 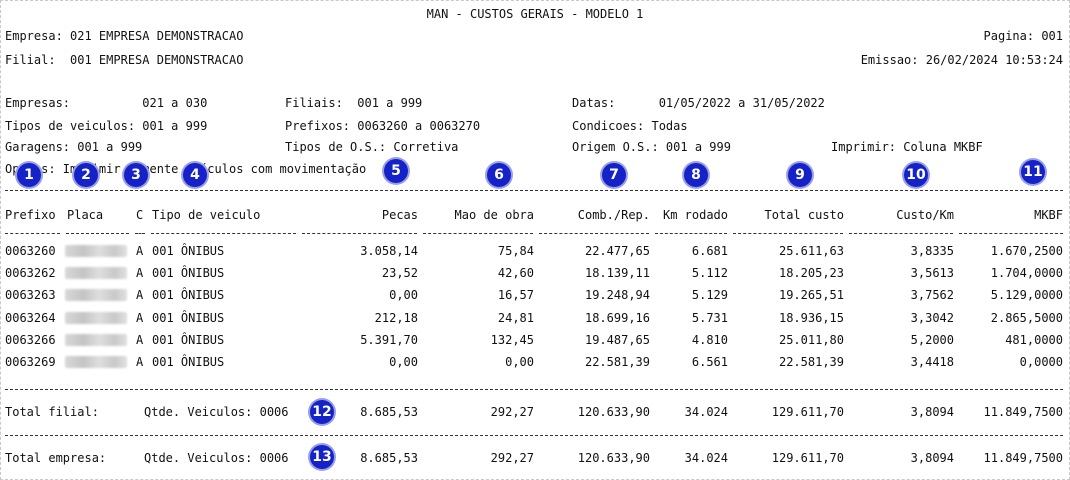 What do you see at coordinates (698, 103) in the screenshot?
I see `filter-datas: Datas: 01/05/2022 a 31/05/2022` at bounding box center [698, 103].